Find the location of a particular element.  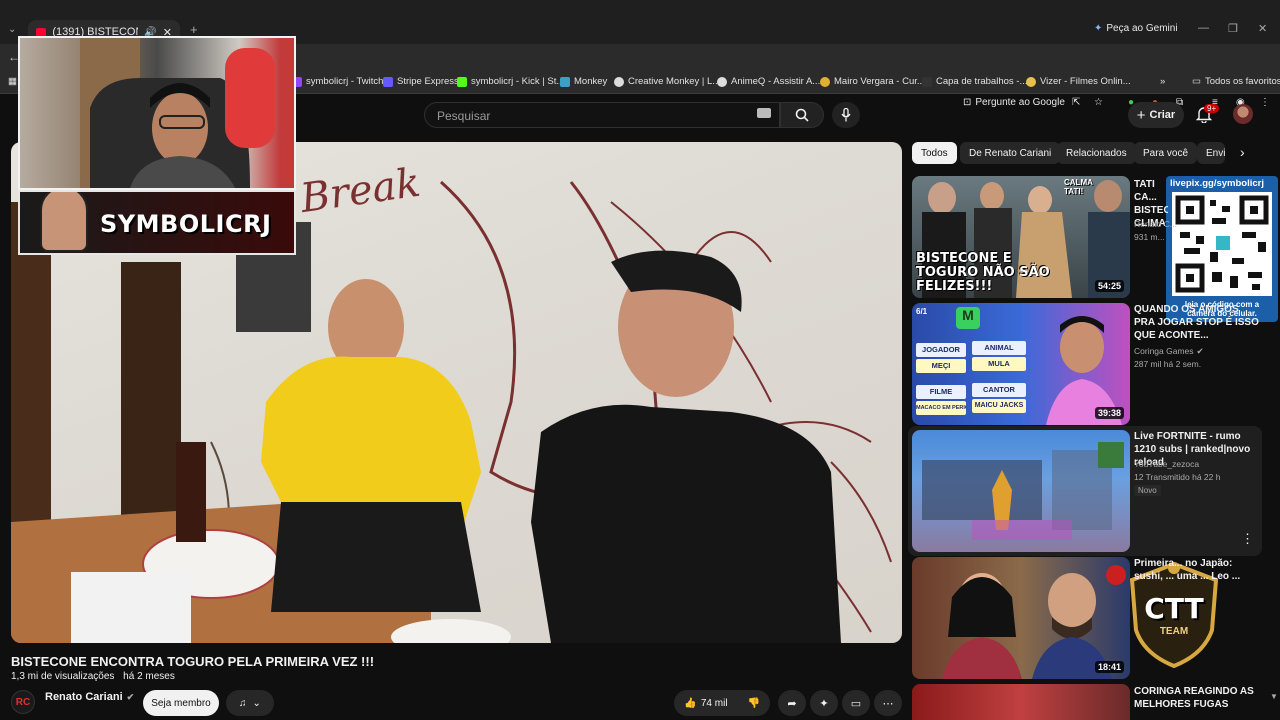

like-count: 74 mil is located at coordinates (714, 703).